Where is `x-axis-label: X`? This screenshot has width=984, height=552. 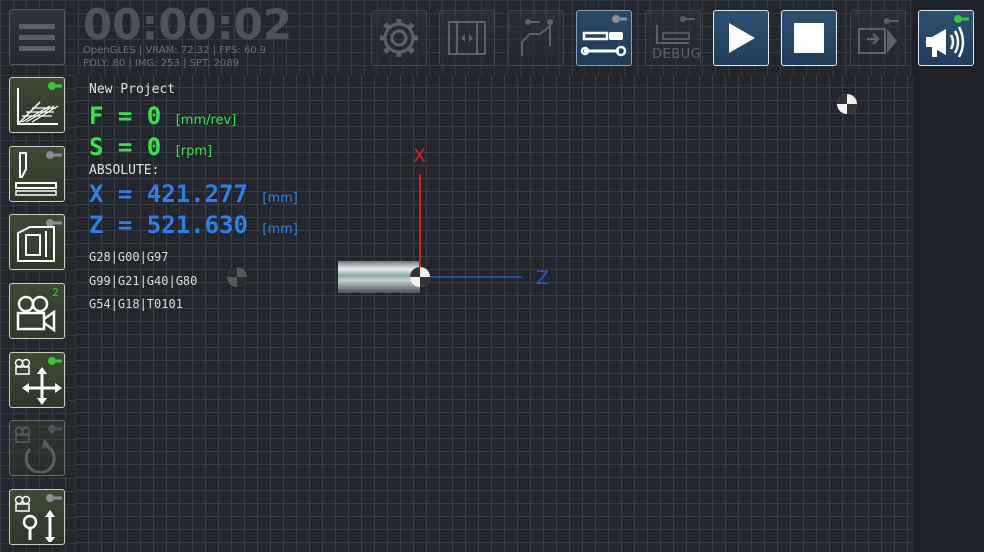
x-axis-label: X is located at coordinates (420, 156).